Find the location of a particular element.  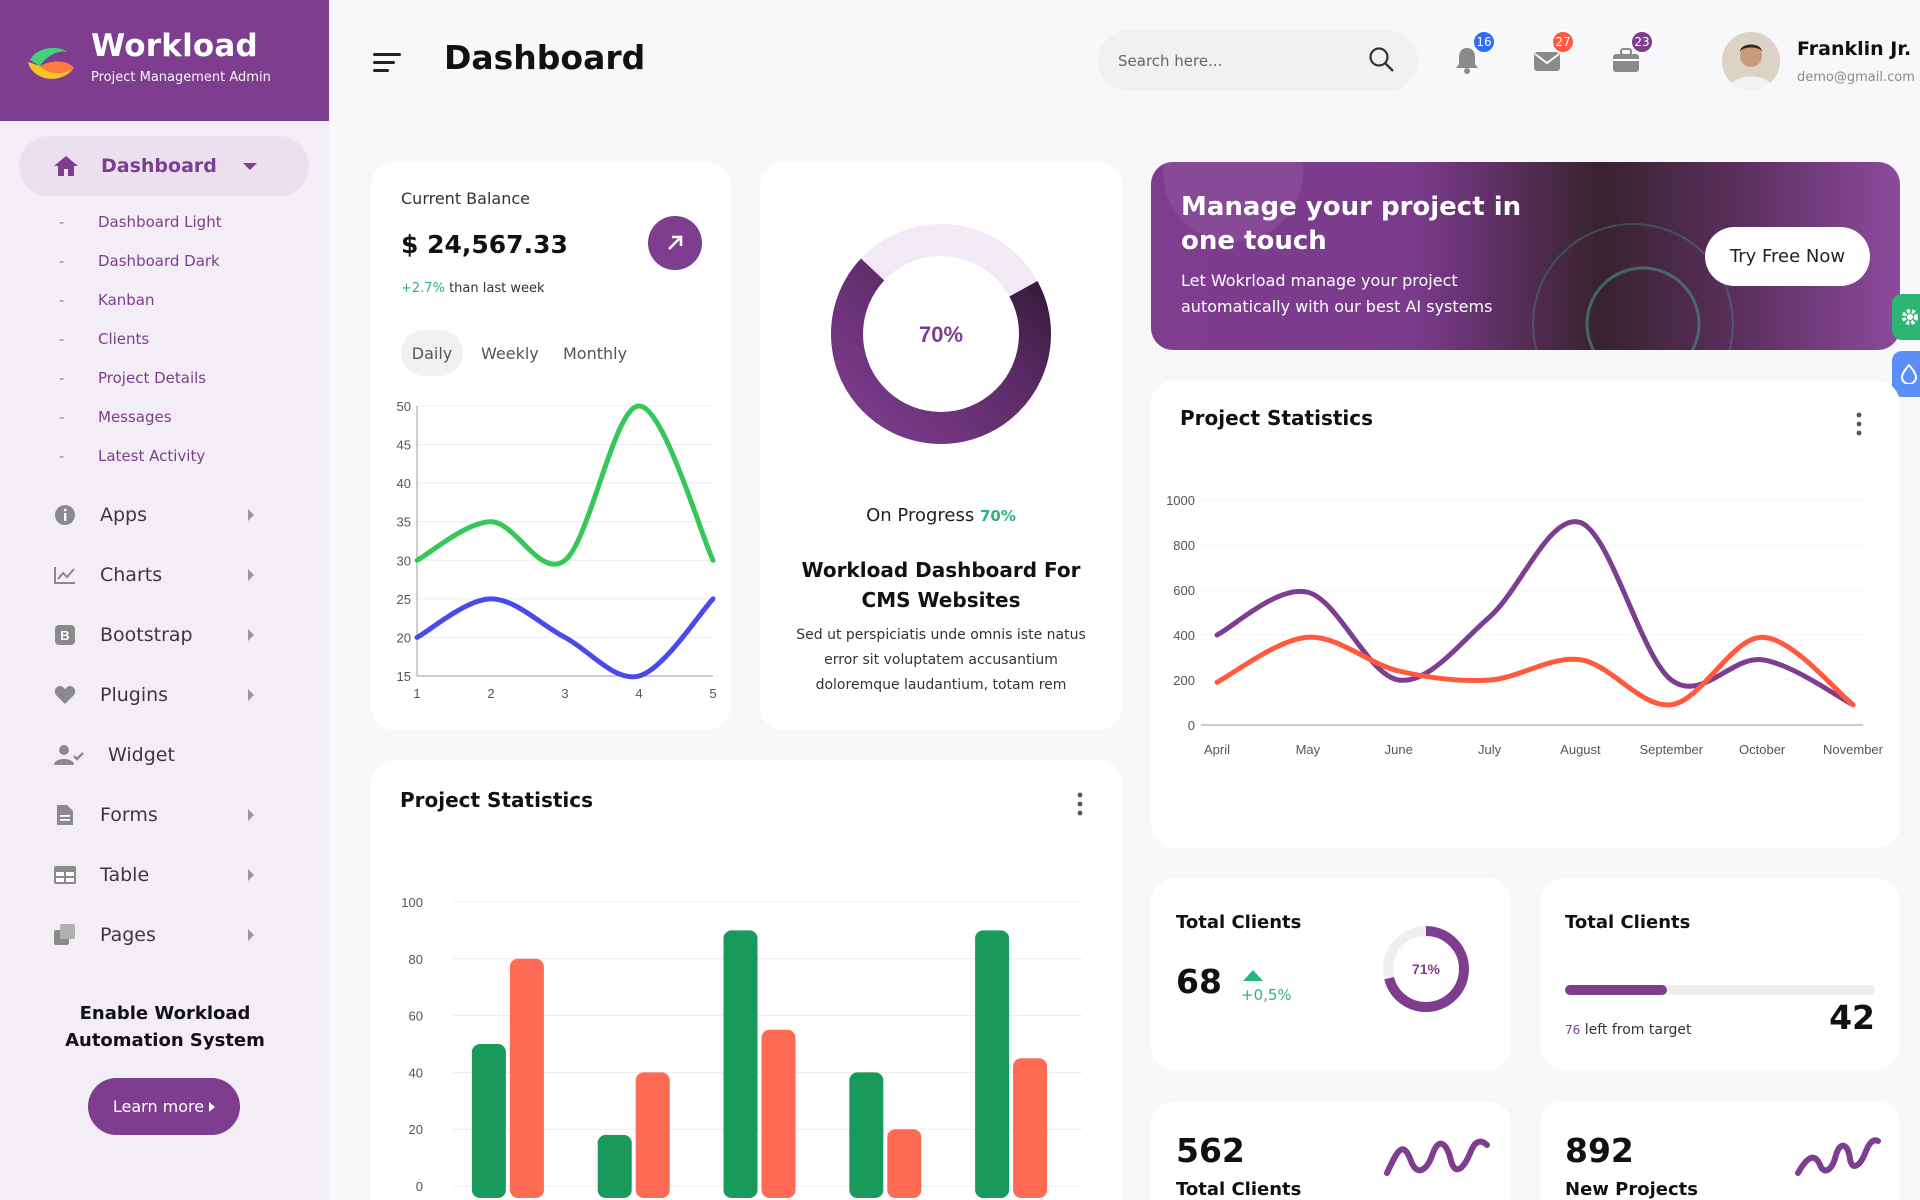

x-tick-label: 3 is located at coordinates (564, 693).